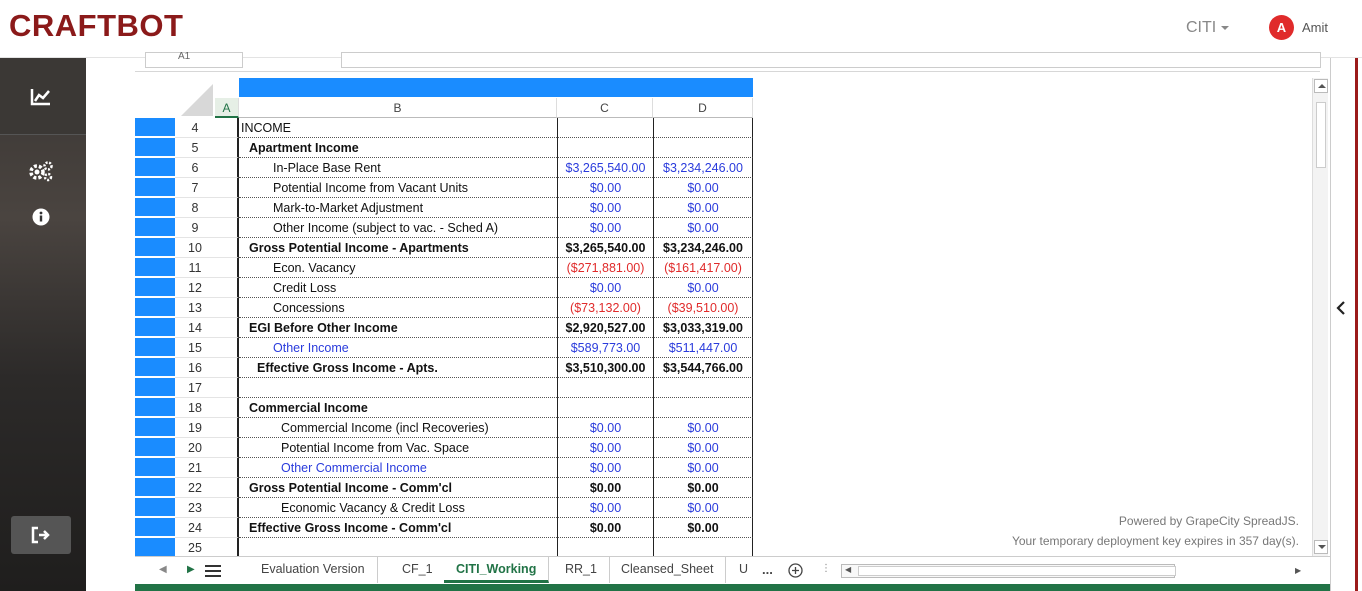 Image resolution: width=1362 pixels, height=591 pixels. What do you see at coordinates (41, 217) in the screenshot?
I see `info-circle-icon` at bounding box center [41, 217].